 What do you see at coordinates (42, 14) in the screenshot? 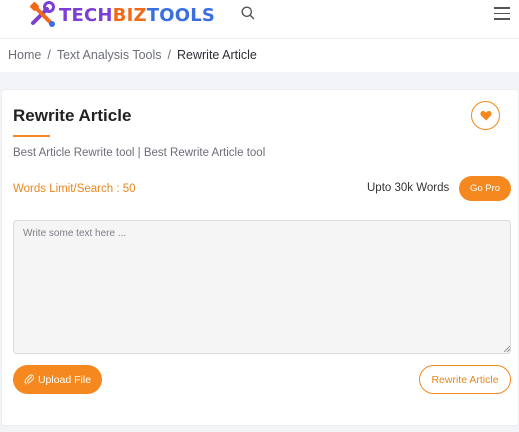
I see `tools-logo-icon` at bounding box center [42, 14].